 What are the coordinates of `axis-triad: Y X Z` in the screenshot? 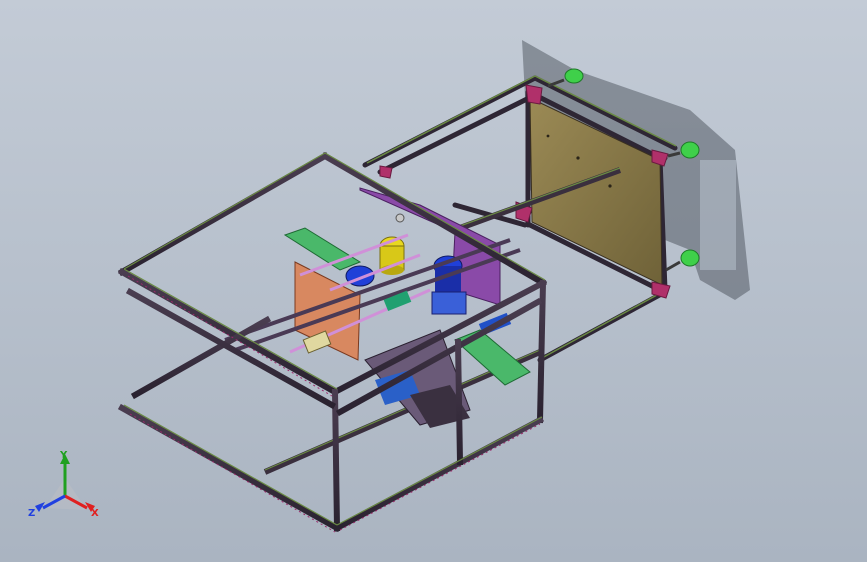 It's located at (63, 484).